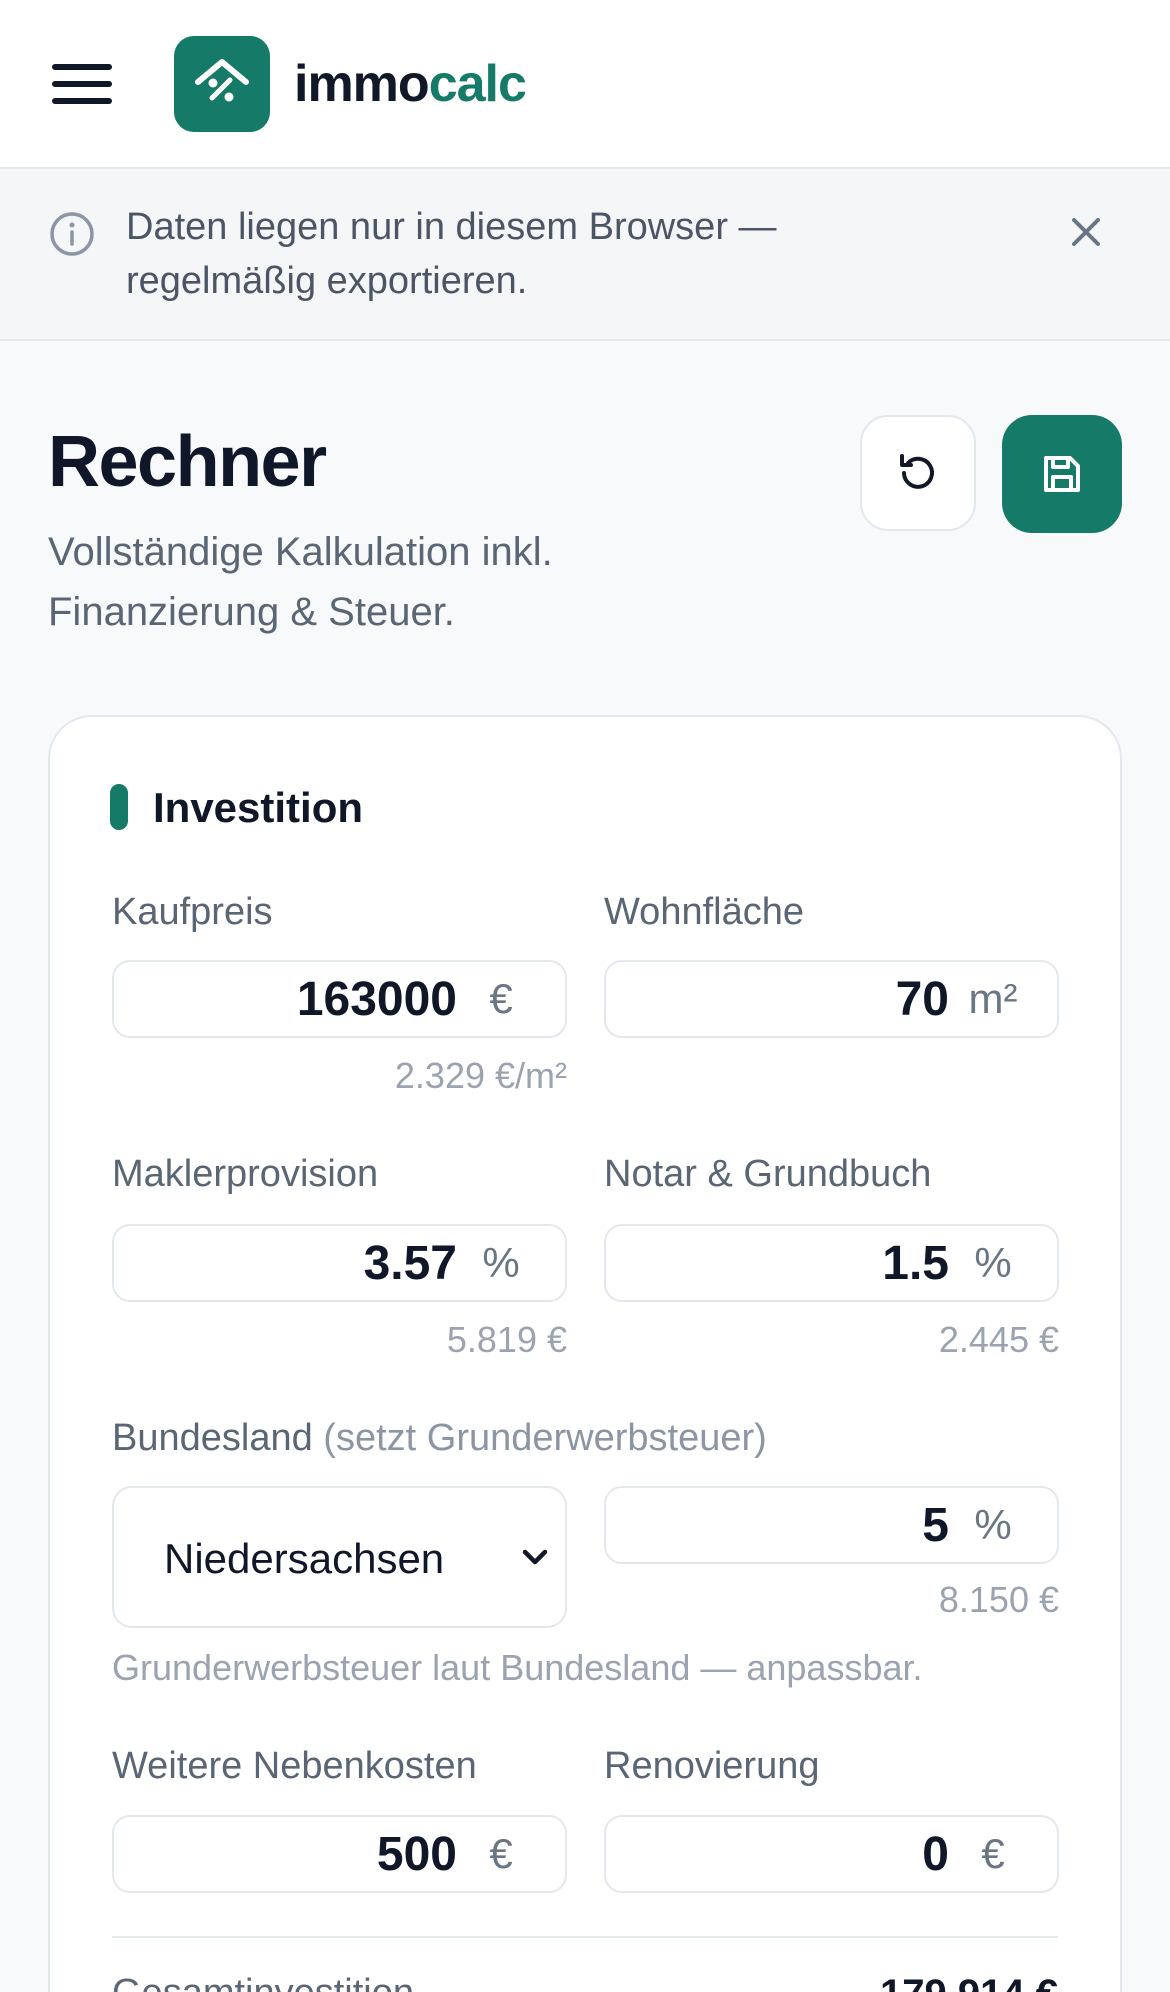 The image size is (1170, 1992). Describe the element at coordinates (585, 1982) in the screenshot. I see `gesamtinvestition-row: Gesamtinvestition 179.914 €` at that location.